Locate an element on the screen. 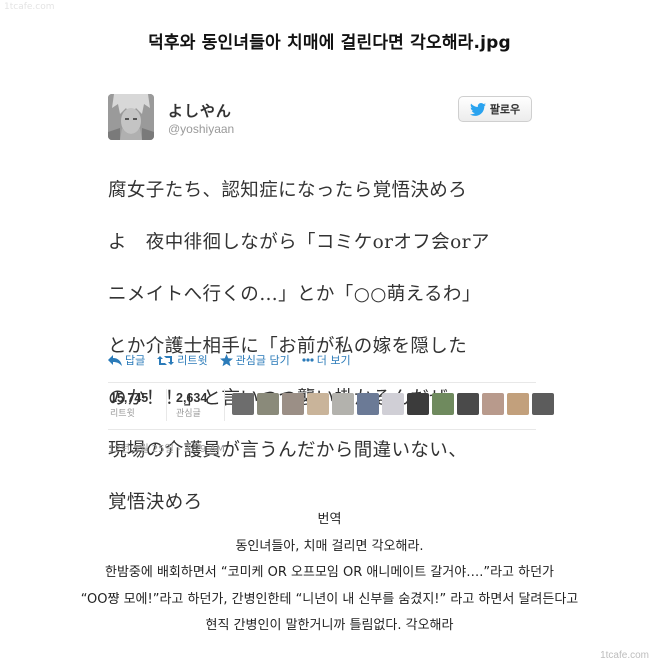 This screenshot has height=669, width=659. follow-button: 팔로우 is located at coordinates (495, 109).